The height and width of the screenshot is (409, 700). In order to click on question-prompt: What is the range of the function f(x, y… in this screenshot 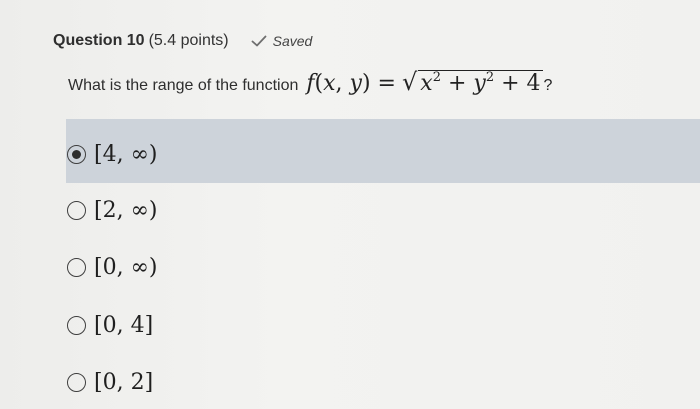, I will do `click(310, 82)`.